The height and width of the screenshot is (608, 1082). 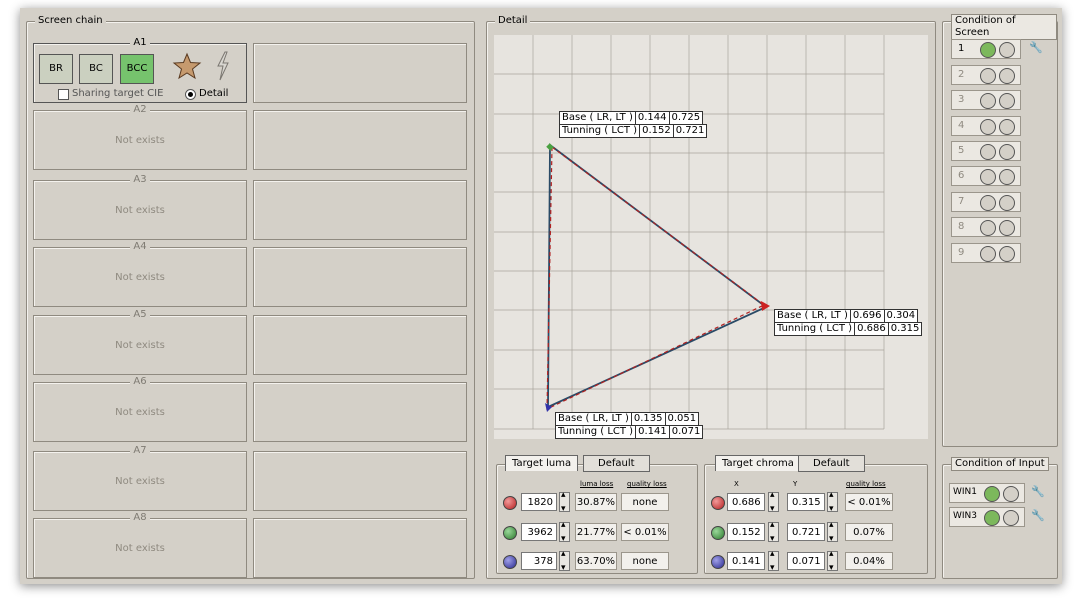 What do you see at coordinates (187, 66) in the screenshot?
I see `star-icon` at bounding box center [187, 66].